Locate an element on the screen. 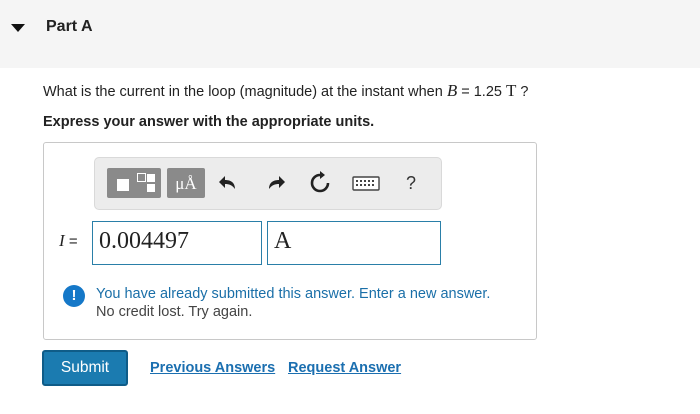  request-answer-link: Request Answer is located at coordinates (344, 368).